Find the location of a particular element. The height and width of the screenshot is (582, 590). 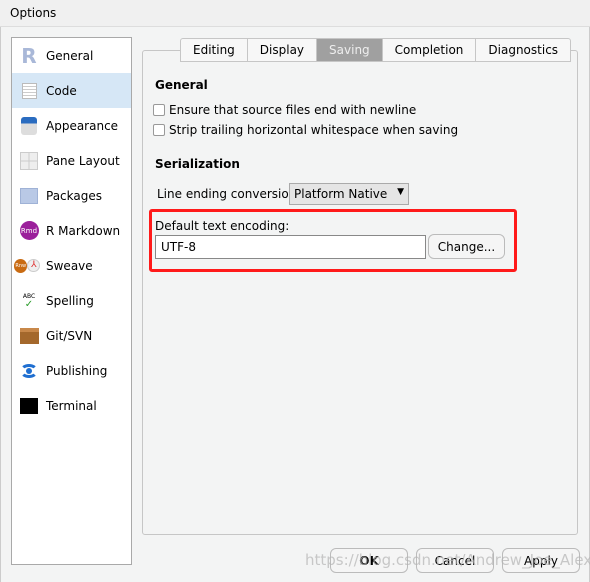

sidebar-item-spelling: ABC ✓ Spelling is located at coordinates (71, 300).